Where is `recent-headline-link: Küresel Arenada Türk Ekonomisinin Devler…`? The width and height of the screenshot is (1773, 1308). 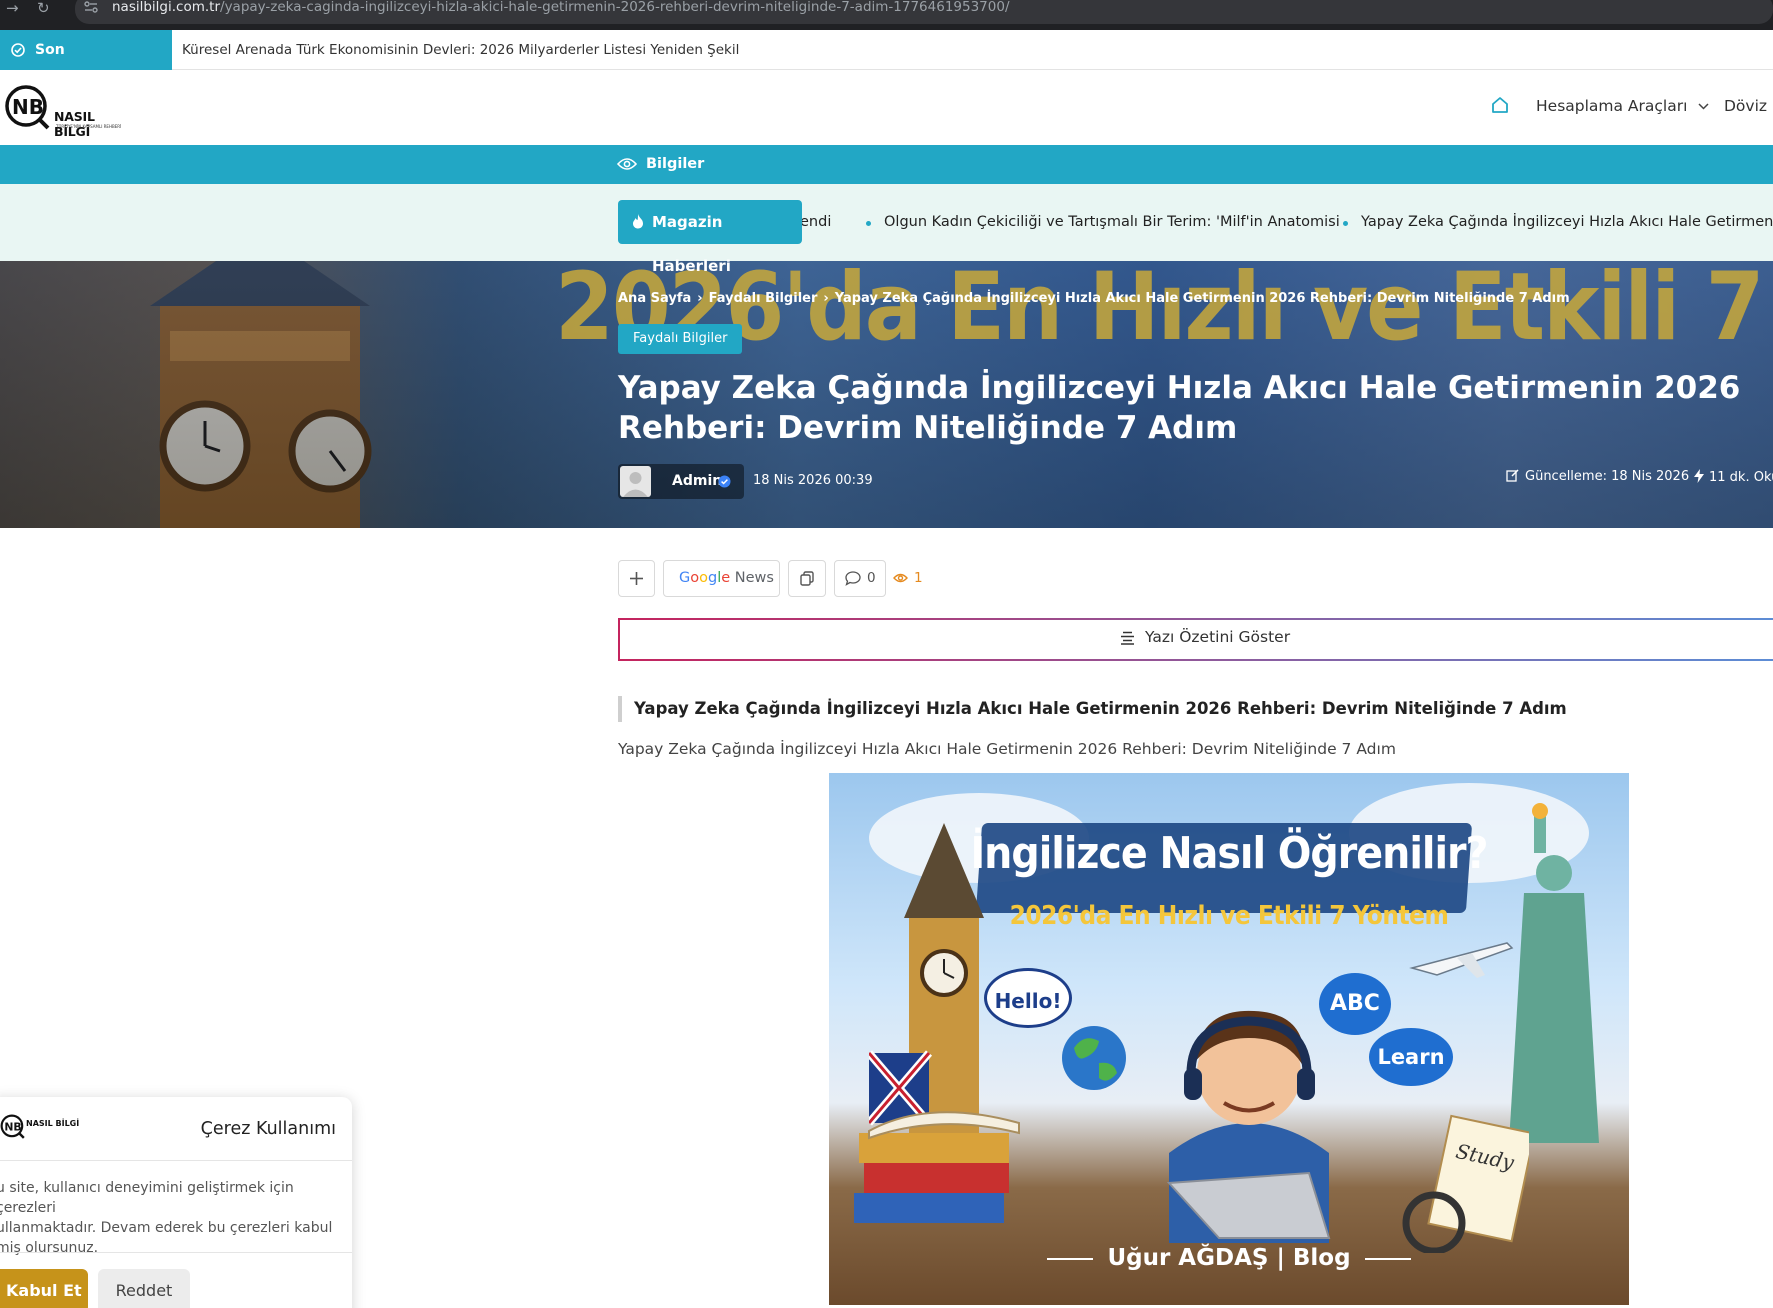
recent-headline-link: Küresel Arenada Türk Ekonomisinin Devler… is located at coordinates (460, 50).